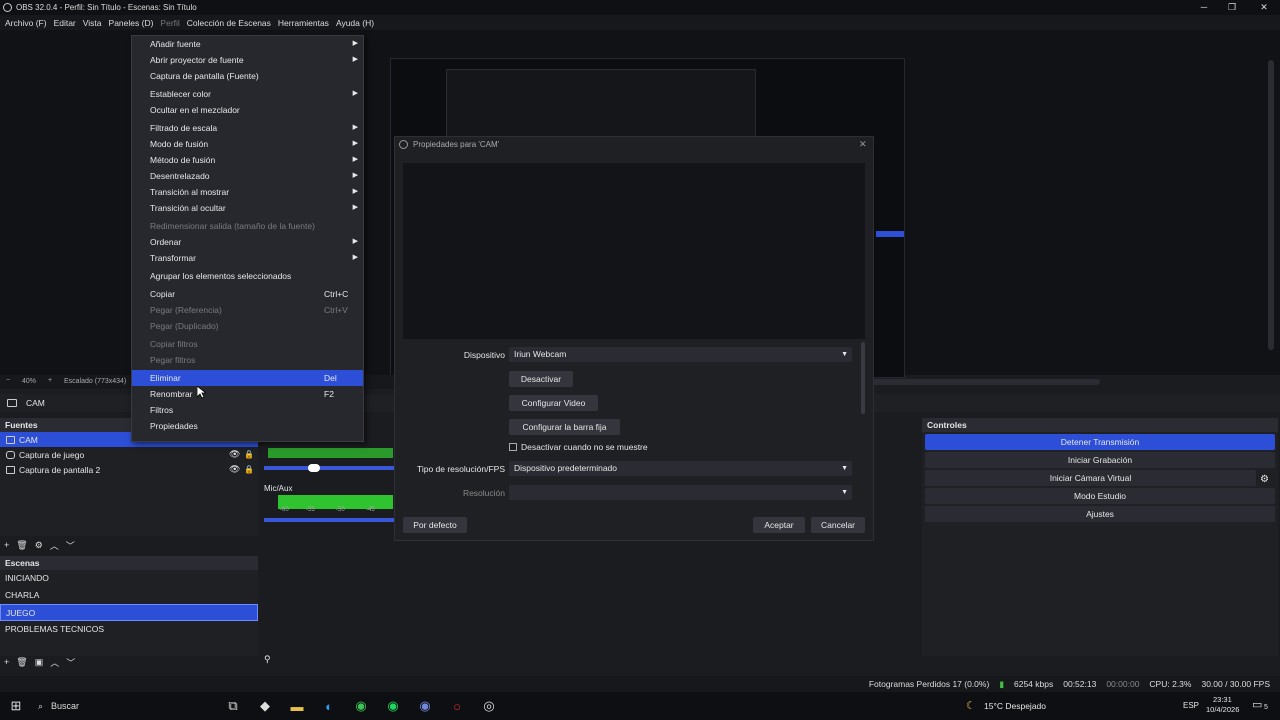 The height and width of the screenshot is (720, 1280). What do you see at coordinates (435, 525) in the screenshot?
I see `defaults-button: Por defecto` at bounding box center [435, 525].